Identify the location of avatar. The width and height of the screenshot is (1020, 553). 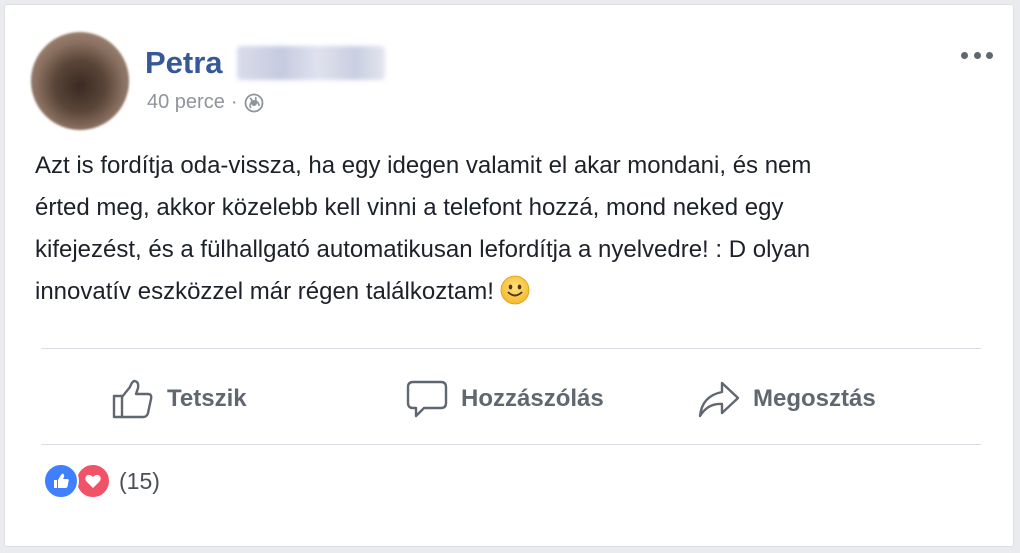
(80, 81).